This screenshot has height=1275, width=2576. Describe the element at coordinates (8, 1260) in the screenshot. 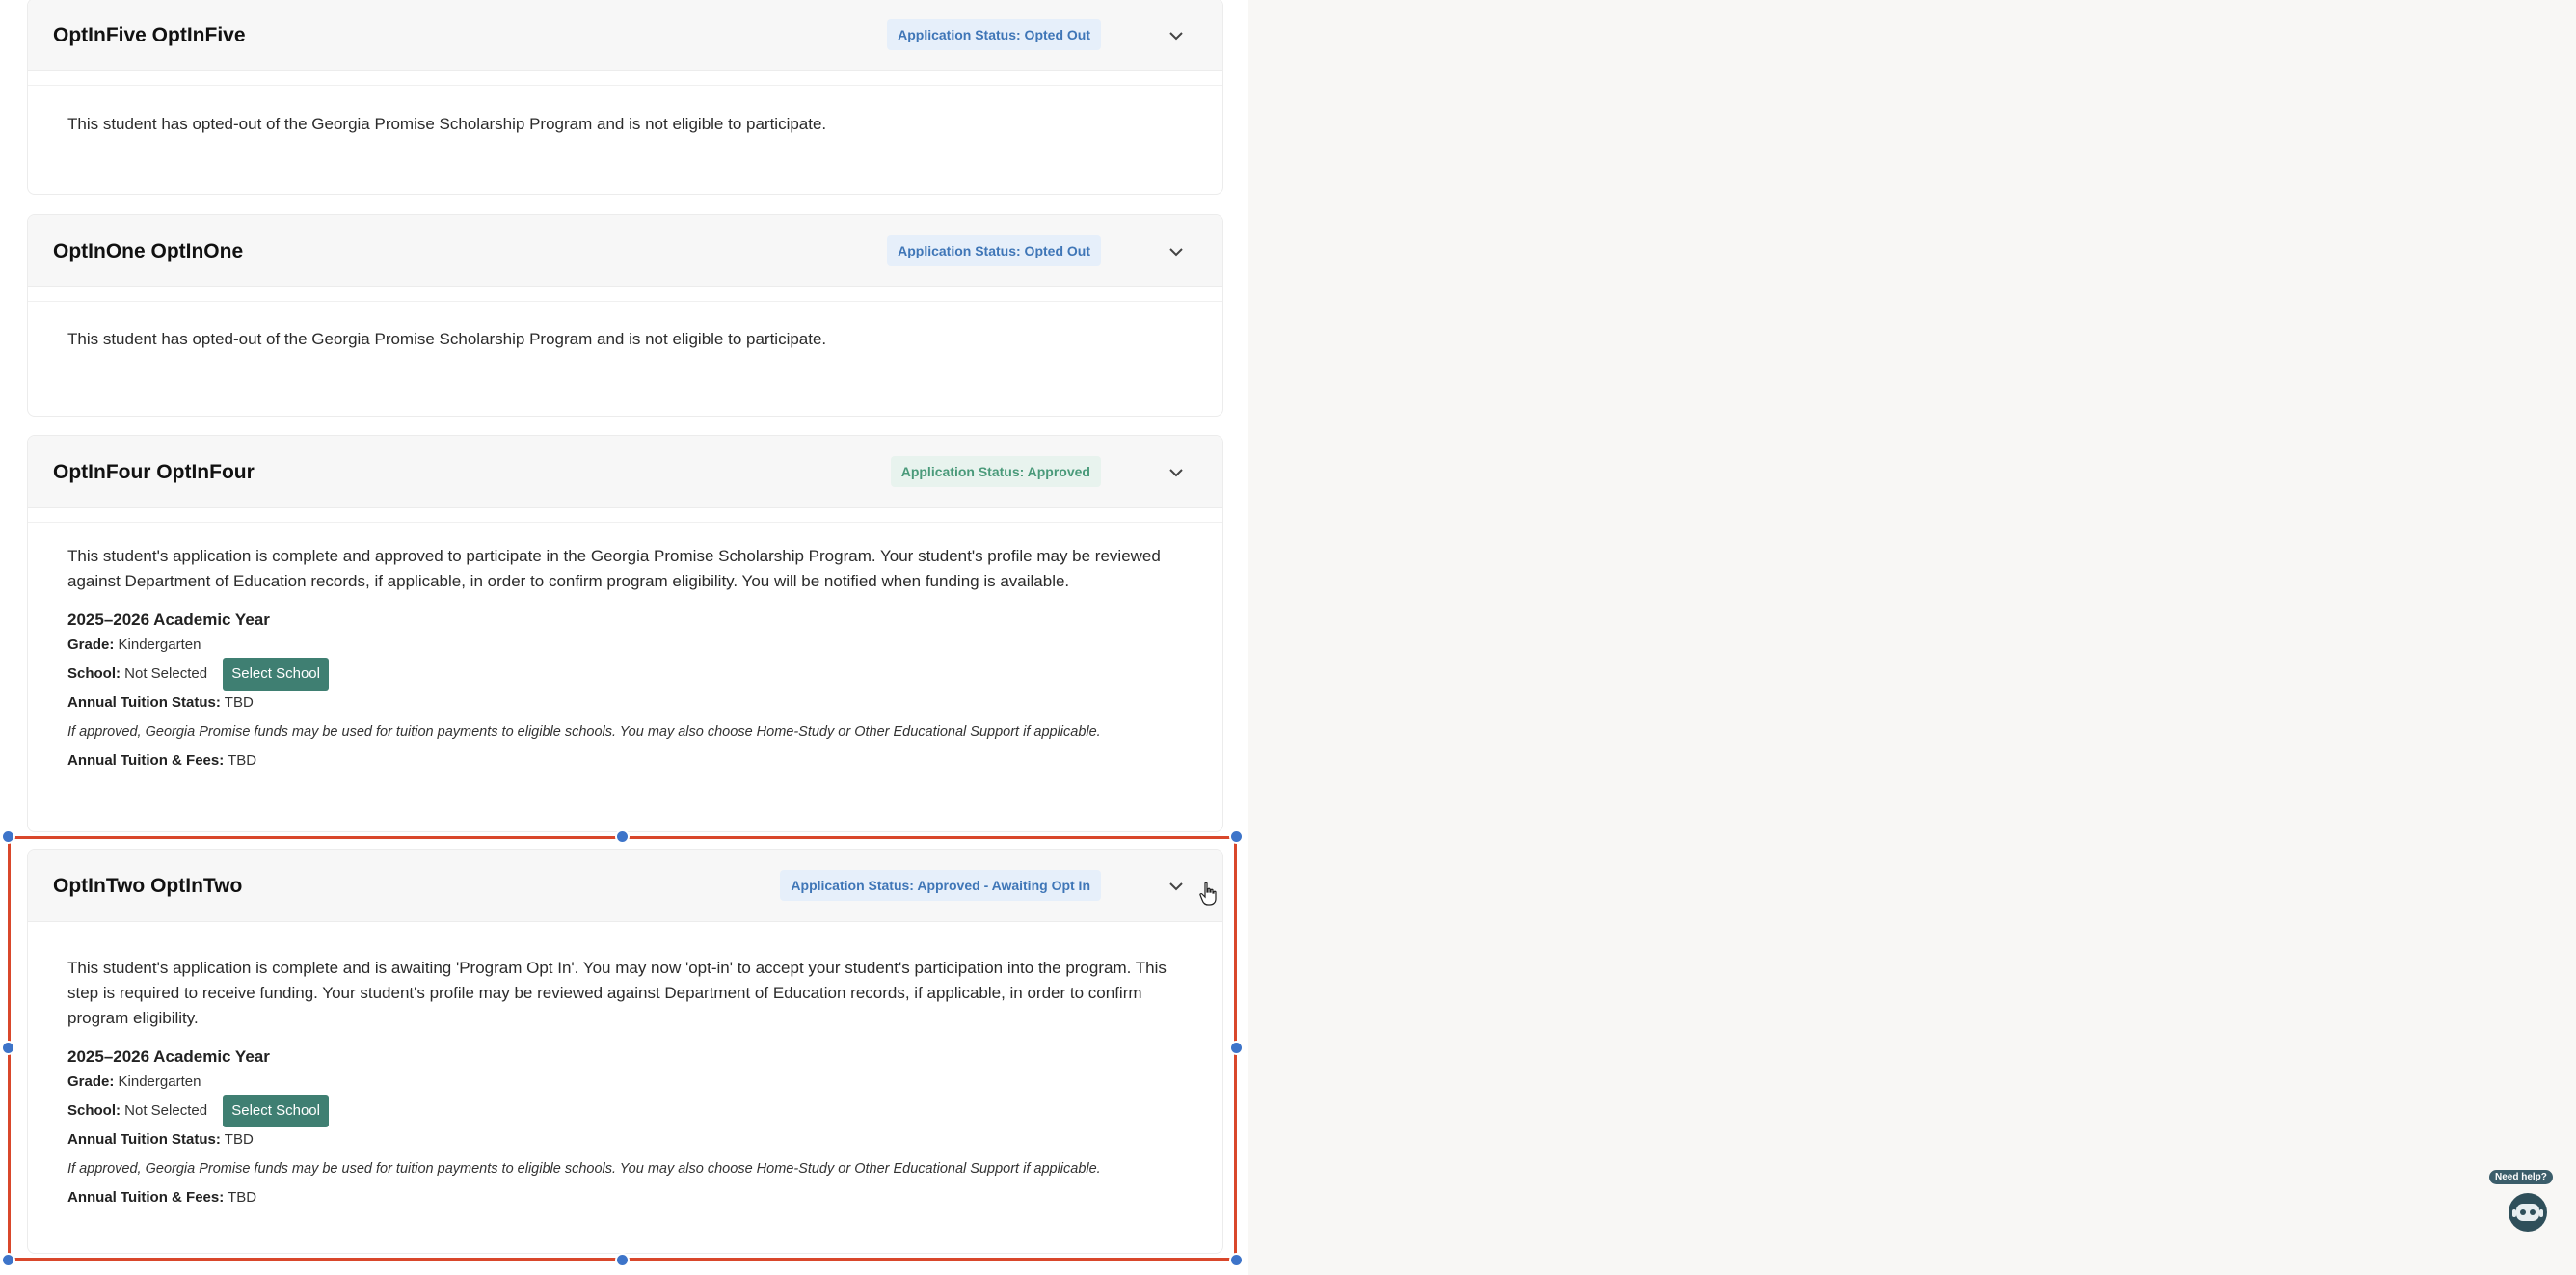

I see `resize-handle-bottom-left` at that location.